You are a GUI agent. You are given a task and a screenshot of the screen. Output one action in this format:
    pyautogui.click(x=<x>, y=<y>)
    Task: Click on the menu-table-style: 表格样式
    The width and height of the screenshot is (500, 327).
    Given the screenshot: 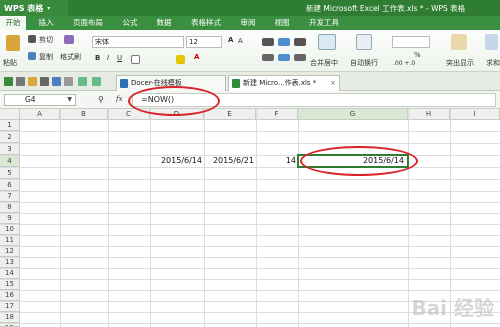 What is the action you would take?
    pyautogui.click(x=206, y=23)
    